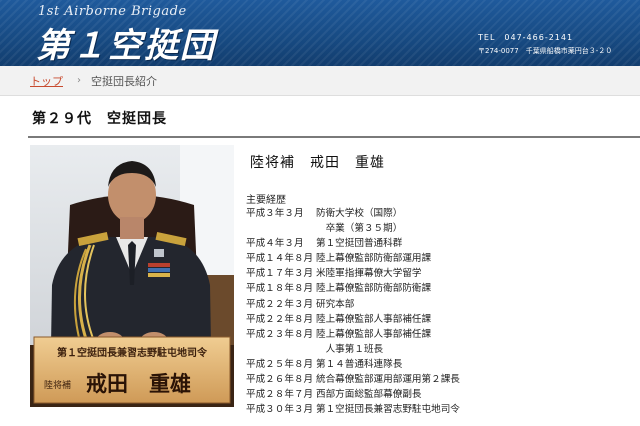  What do you see at coordinates (359, 229) in the screenshot?
I see `career-description: 卒業（第３５期）` at bounding box center [359, 229].